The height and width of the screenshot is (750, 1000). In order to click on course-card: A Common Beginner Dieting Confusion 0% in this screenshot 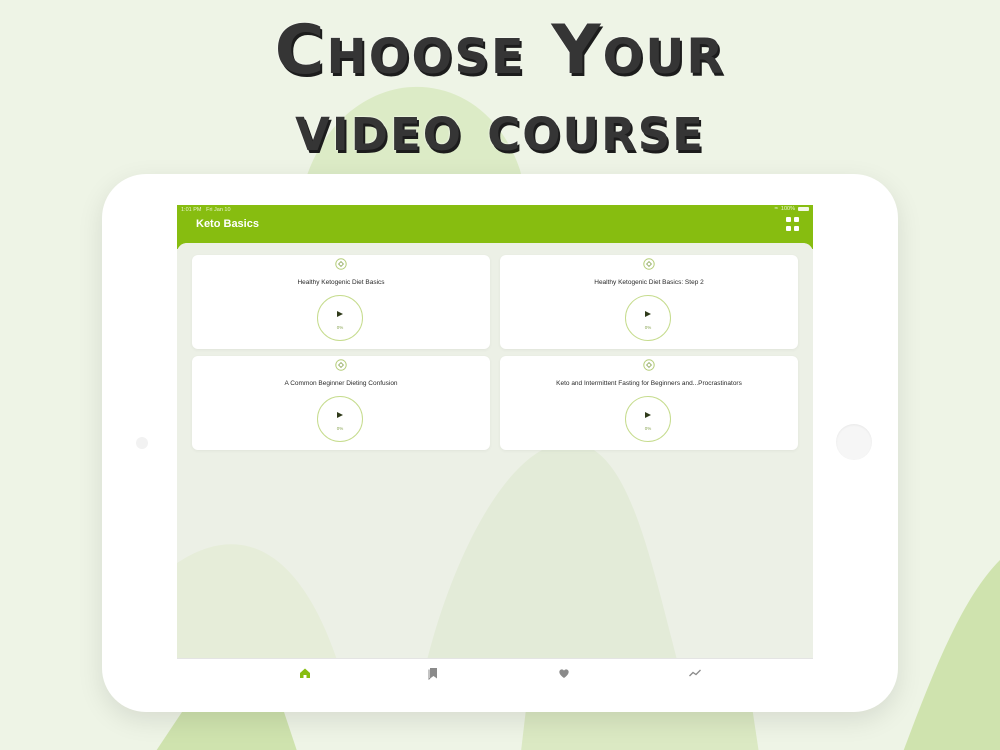, I will do `click(341, 403)`.